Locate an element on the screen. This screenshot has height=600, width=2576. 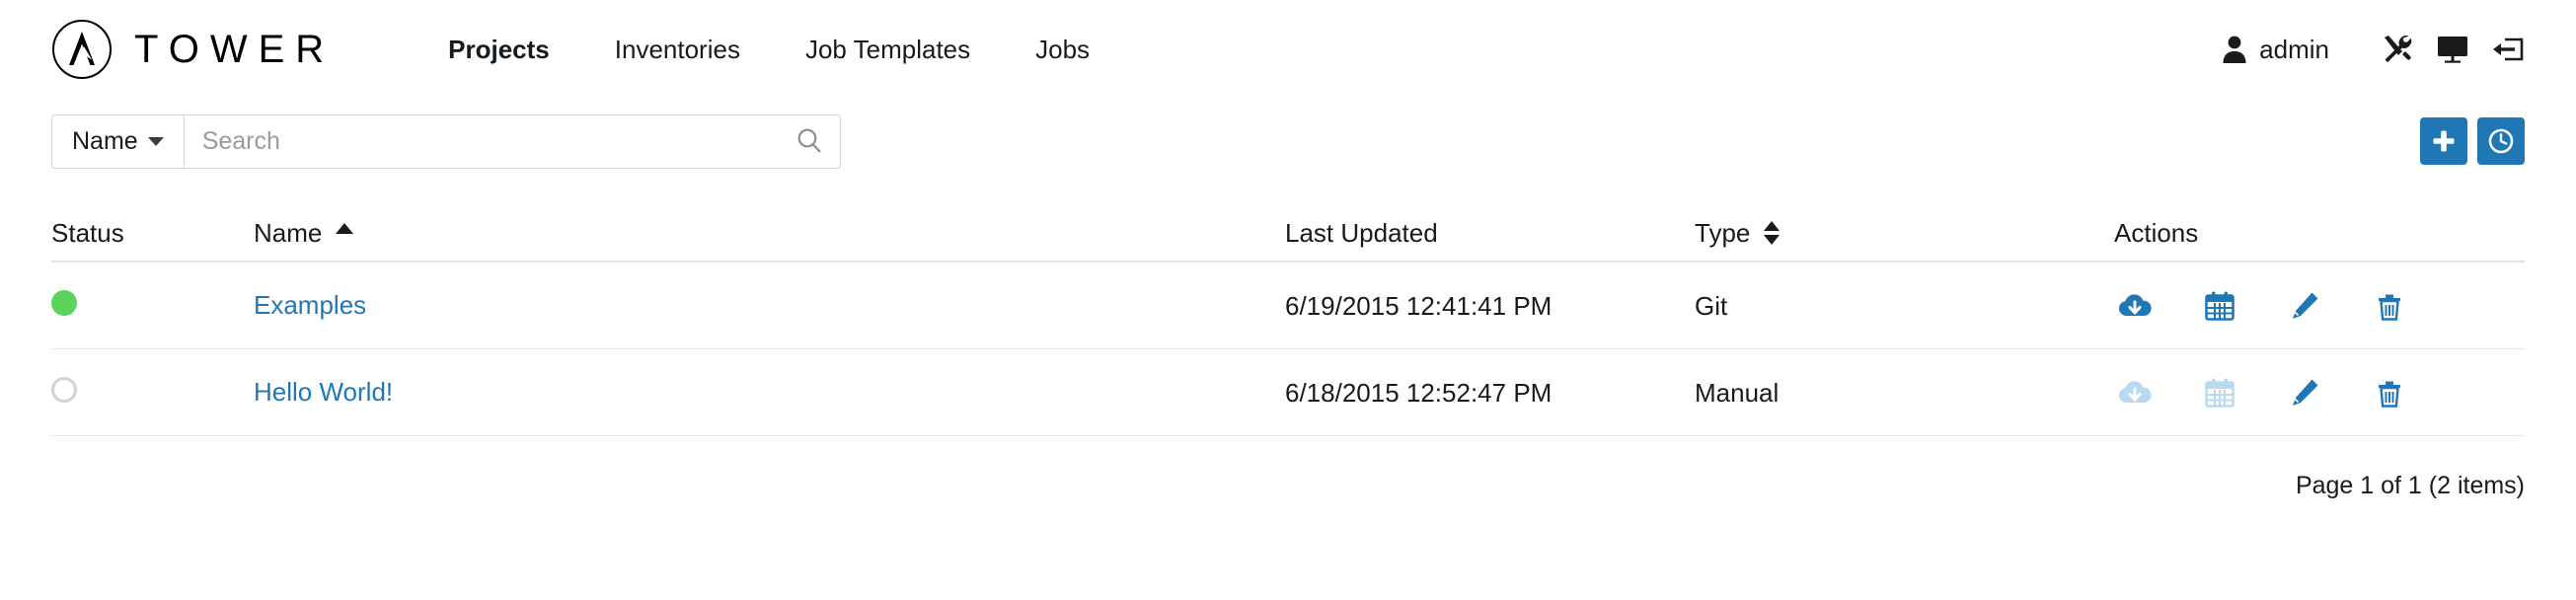
monitor-icon is located at coordinates (2452, 49).